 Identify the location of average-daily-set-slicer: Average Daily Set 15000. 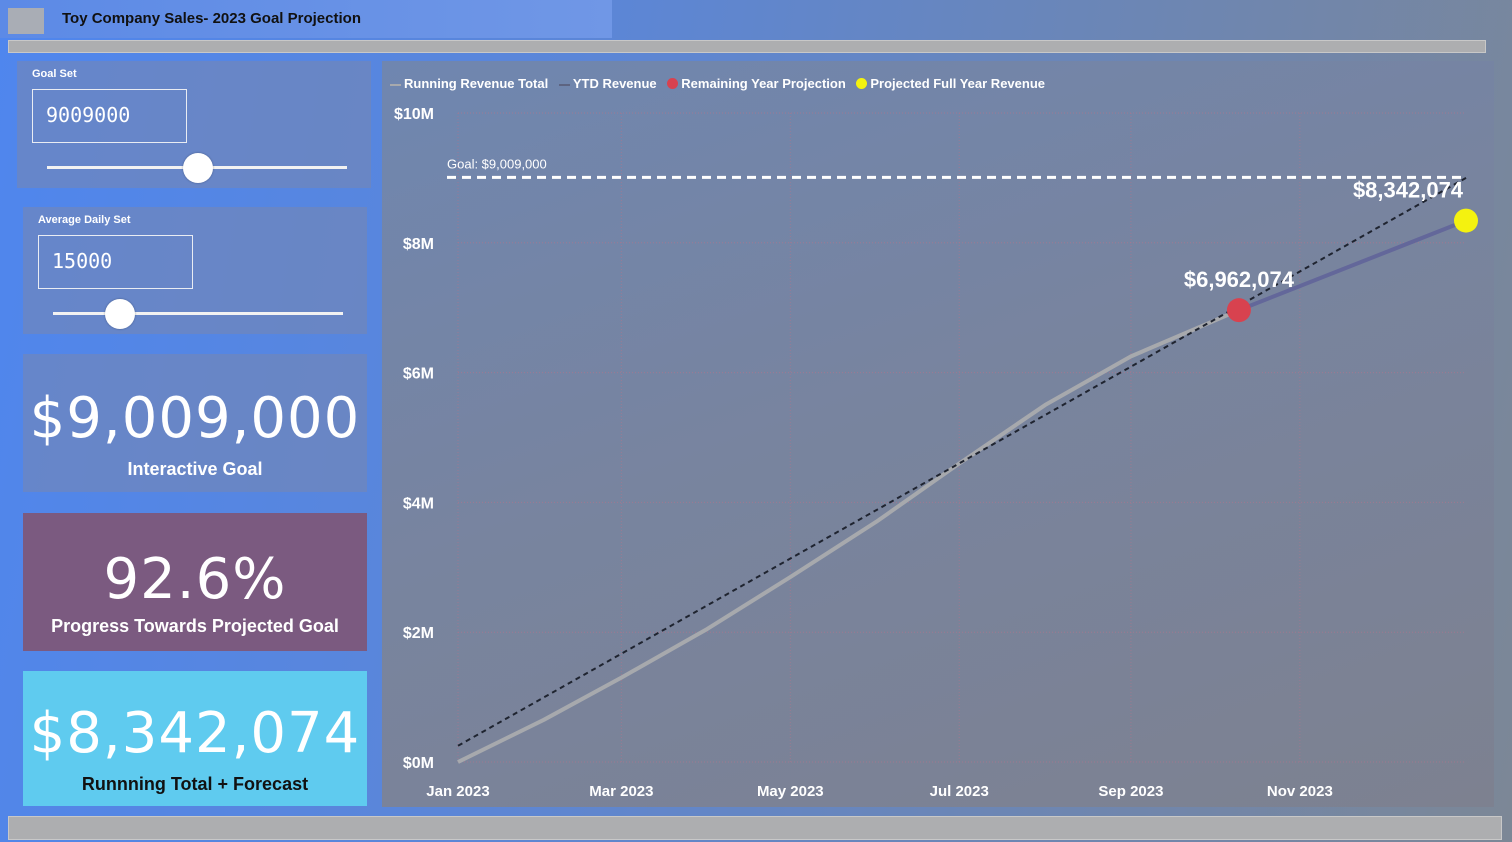
(195, 270).